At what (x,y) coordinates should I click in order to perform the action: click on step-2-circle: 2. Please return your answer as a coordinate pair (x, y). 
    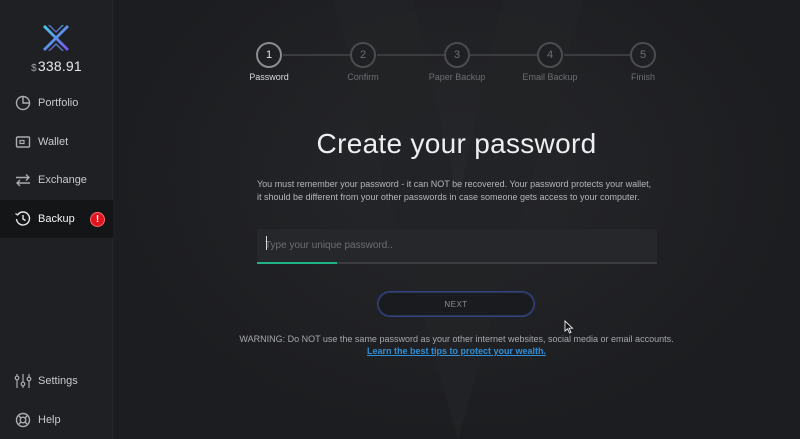
    Looking at the image, I should click on (363, 55).